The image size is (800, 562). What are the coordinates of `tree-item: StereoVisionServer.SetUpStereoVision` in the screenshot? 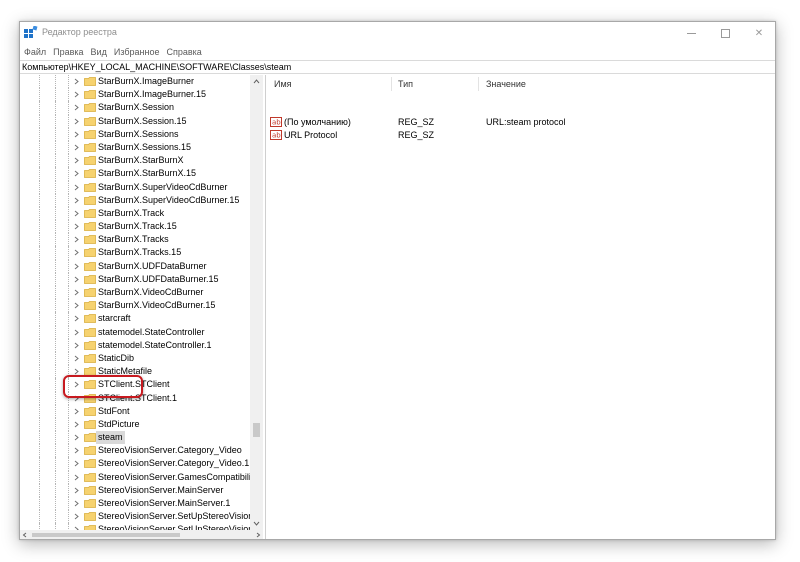 It's located at (136, 517).